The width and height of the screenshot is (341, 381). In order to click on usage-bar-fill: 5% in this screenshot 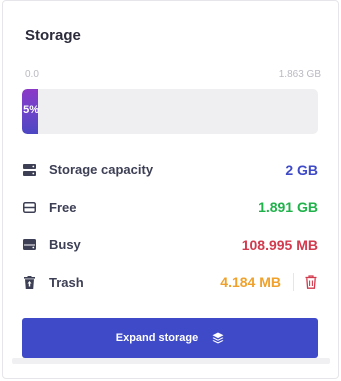, I will do `click(30, 111)`.